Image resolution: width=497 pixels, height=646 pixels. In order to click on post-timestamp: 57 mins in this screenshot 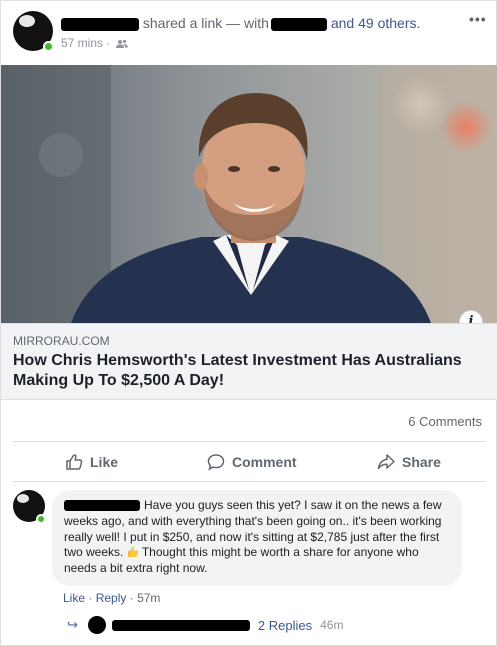, I will do `click(82, 43)`.